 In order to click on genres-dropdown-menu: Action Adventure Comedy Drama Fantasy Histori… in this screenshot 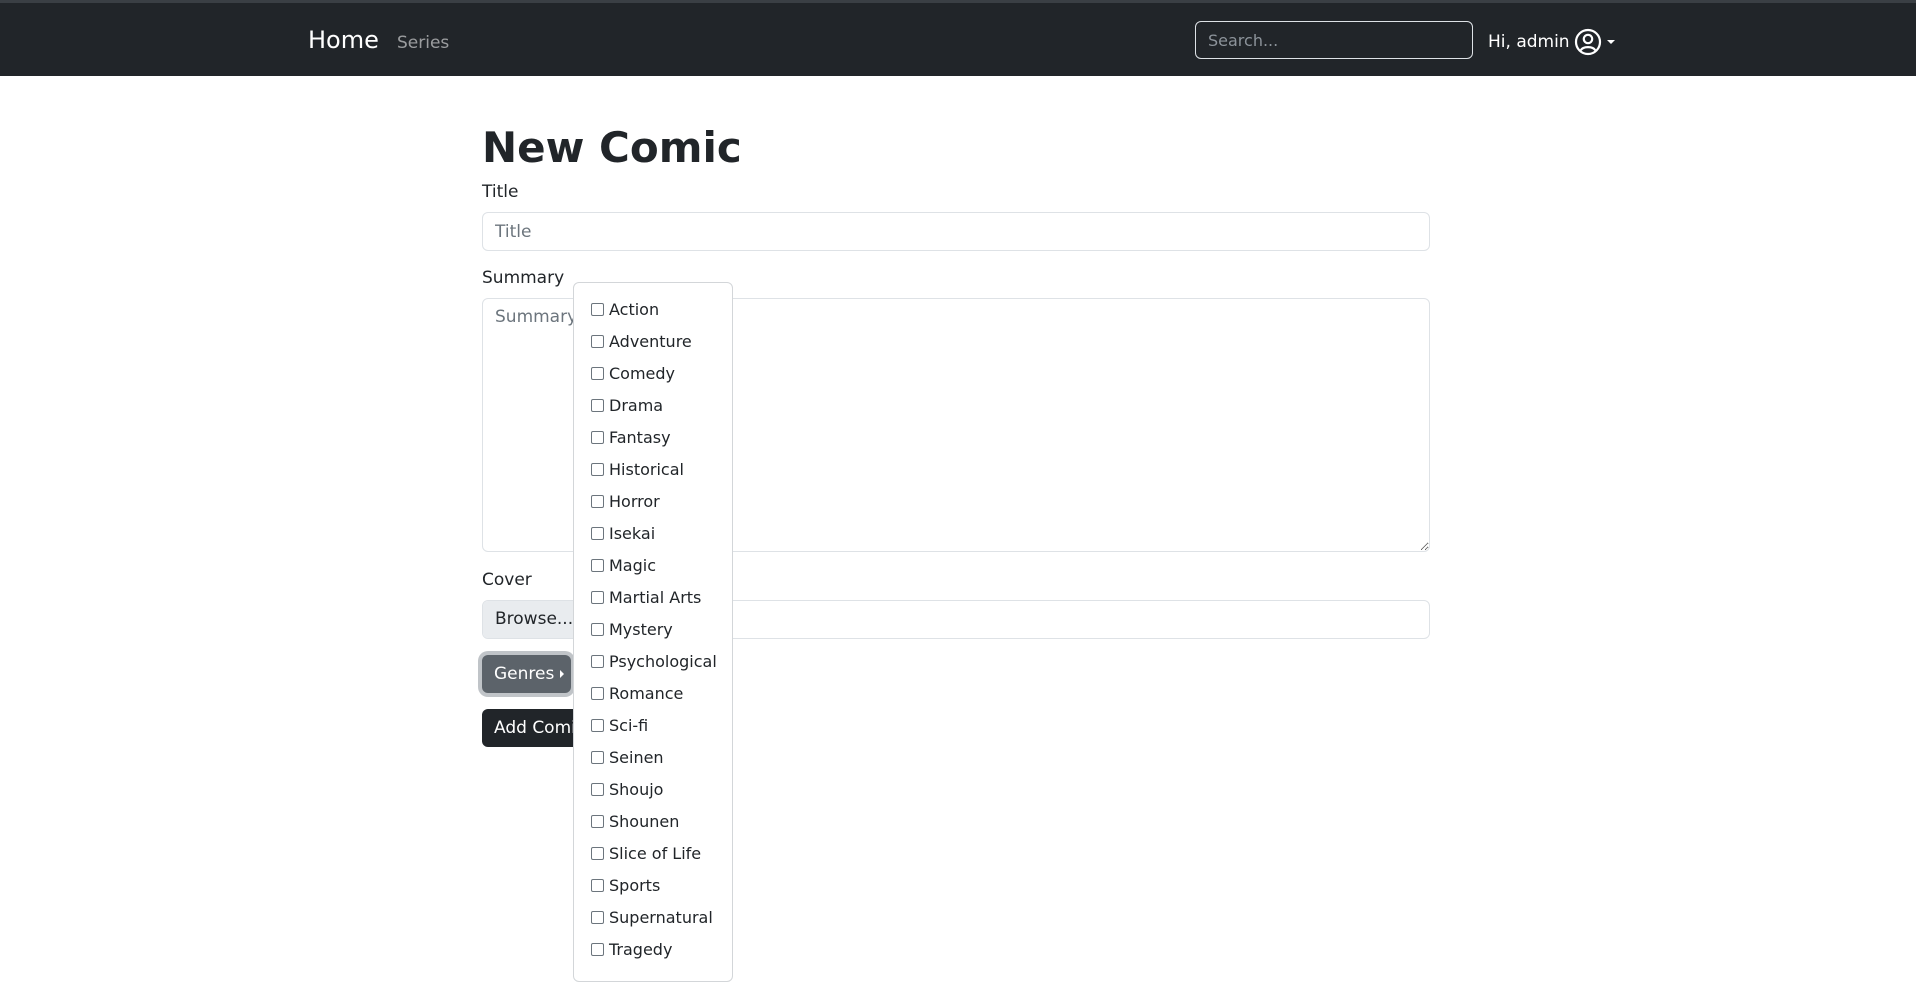, I will do `click(653, 632)`.